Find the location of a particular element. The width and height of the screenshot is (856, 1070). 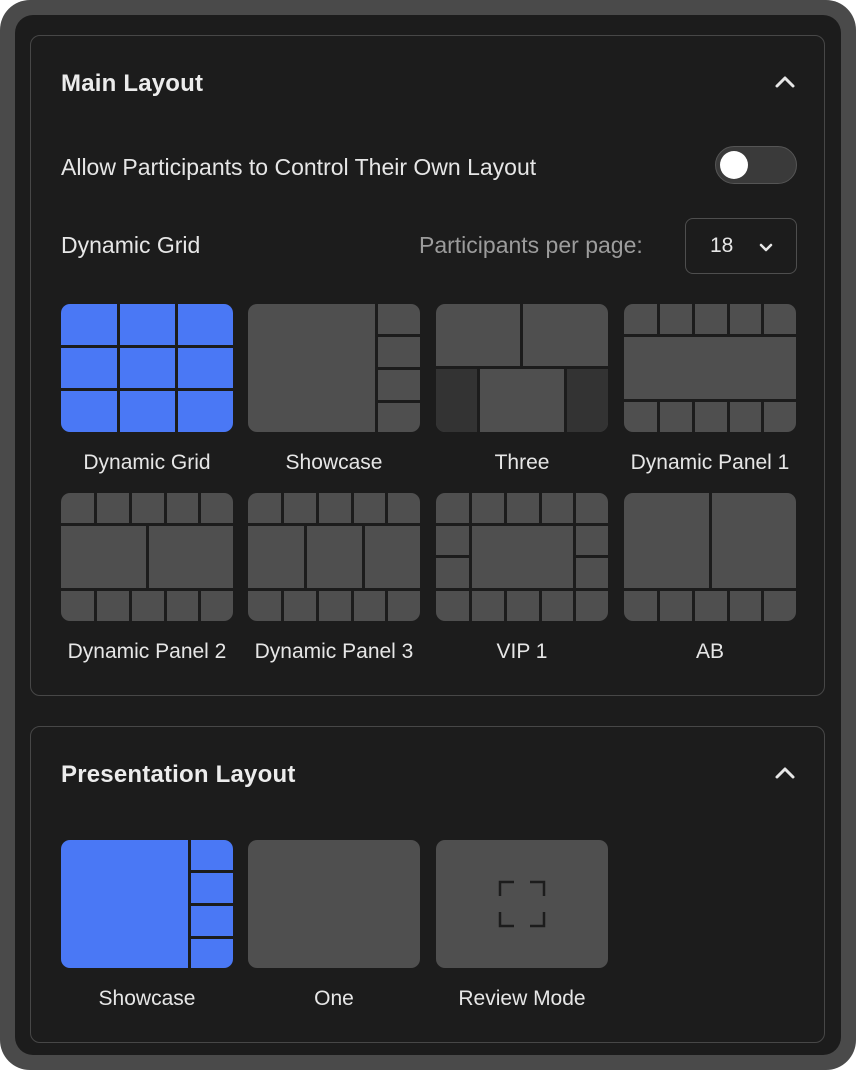

allow-control-toggle is located at coordinates (756, 165).